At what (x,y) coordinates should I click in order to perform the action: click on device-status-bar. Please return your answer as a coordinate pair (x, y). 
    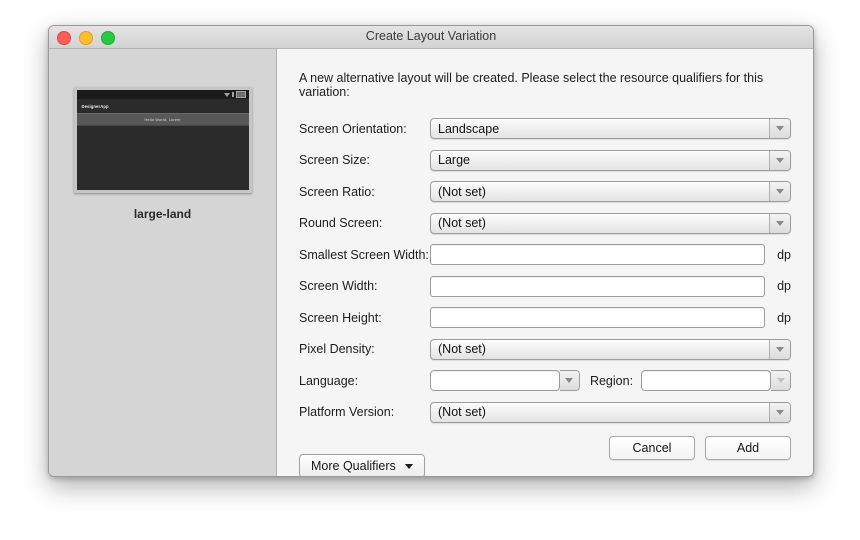
    Looking at the image, I should click on (162, 94).